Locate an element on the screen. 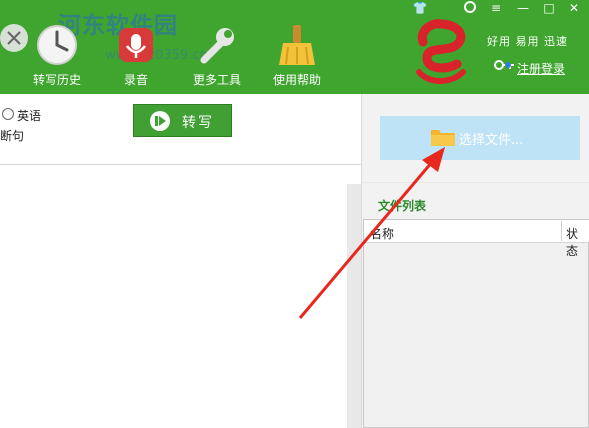 This screenshot has width=589, height=428. skin-icon: 👕 is located at coordinates (420, 8).